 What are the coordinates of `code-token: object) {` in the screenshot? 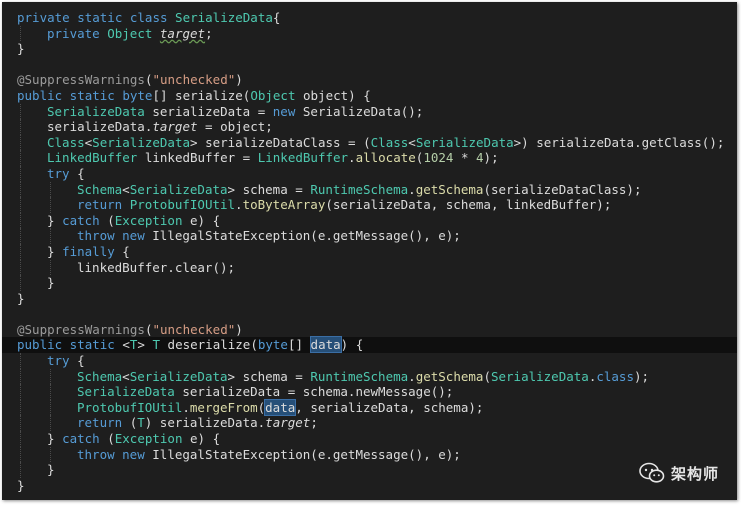 It's located at (333, 95).